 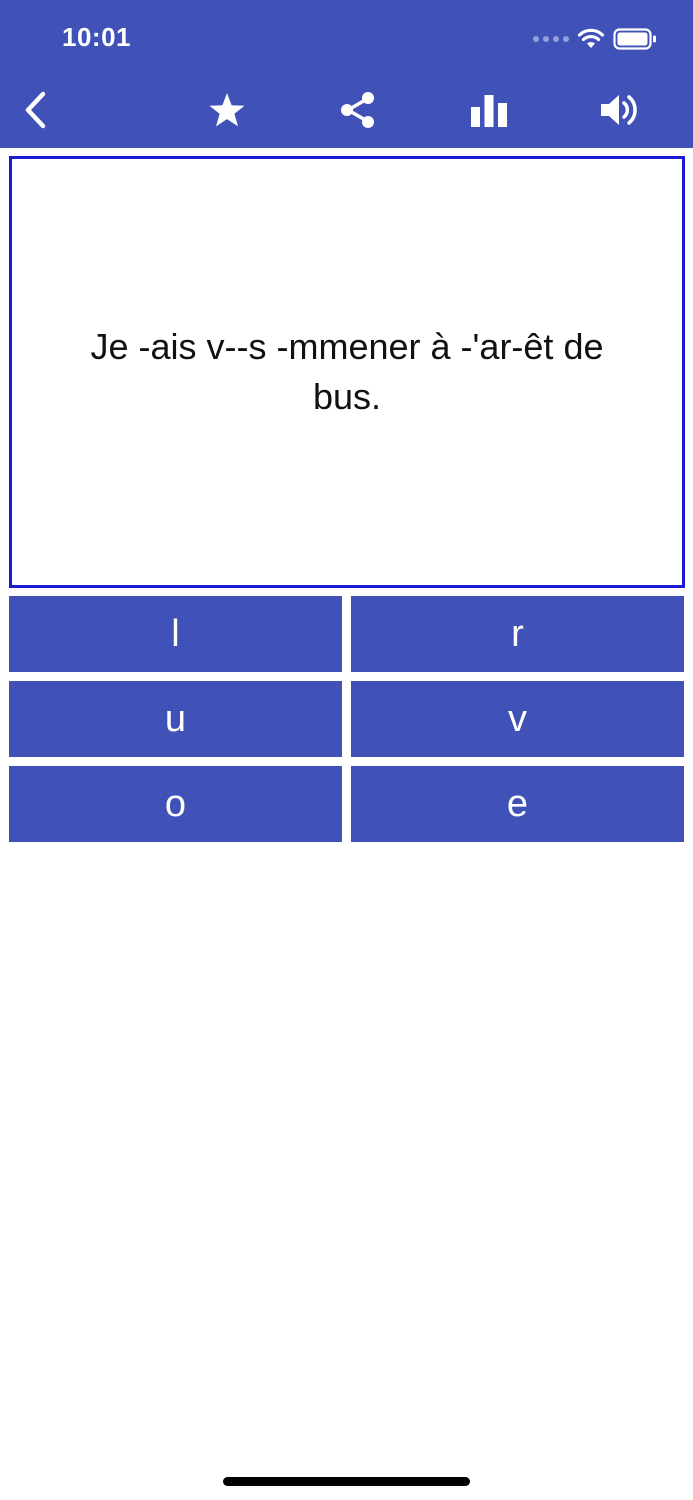 I want to click on question-text: Je -ais v--s -mmener à -'ar-êt de bus., so click(x=347, y=371).